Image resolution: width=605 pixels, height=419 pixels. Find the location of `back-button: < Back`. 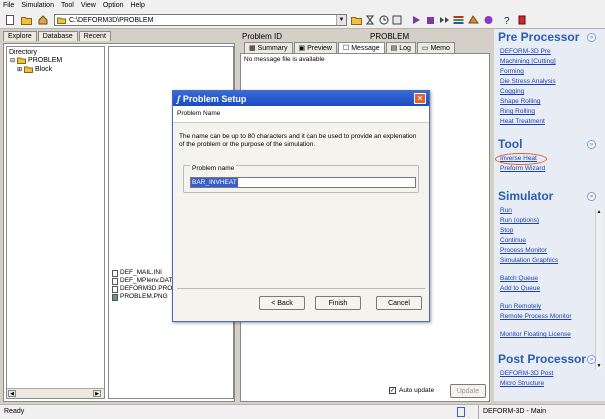

back-button: < Back is located at coordinates (282, 303).